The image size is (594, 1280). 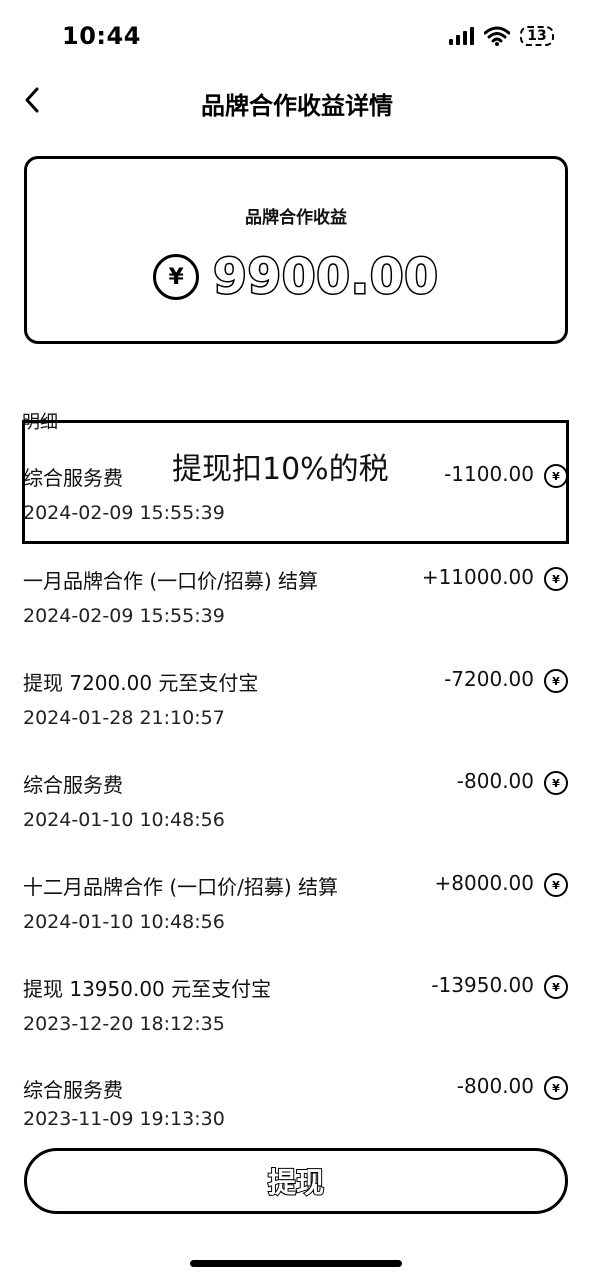 I want to click on annotation-text: 提现扣10%的税, so click(x=280, y=469).